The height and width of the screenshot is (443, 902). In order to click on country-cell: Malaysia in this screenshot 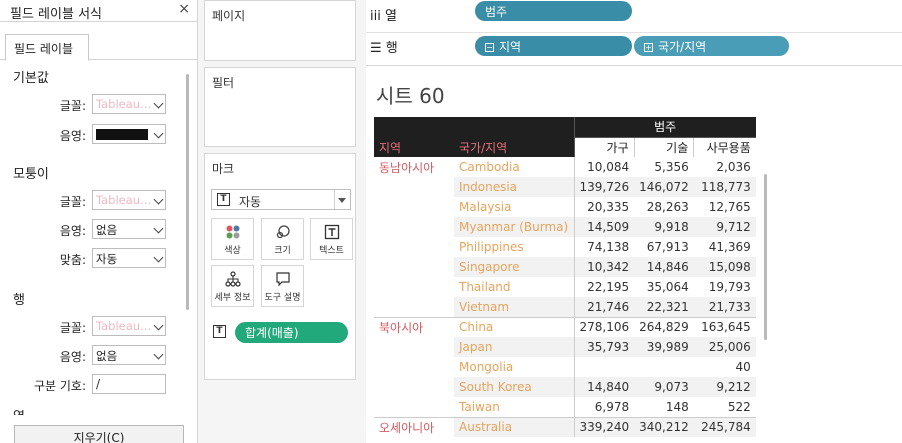, I will do `click(514, 207)`.